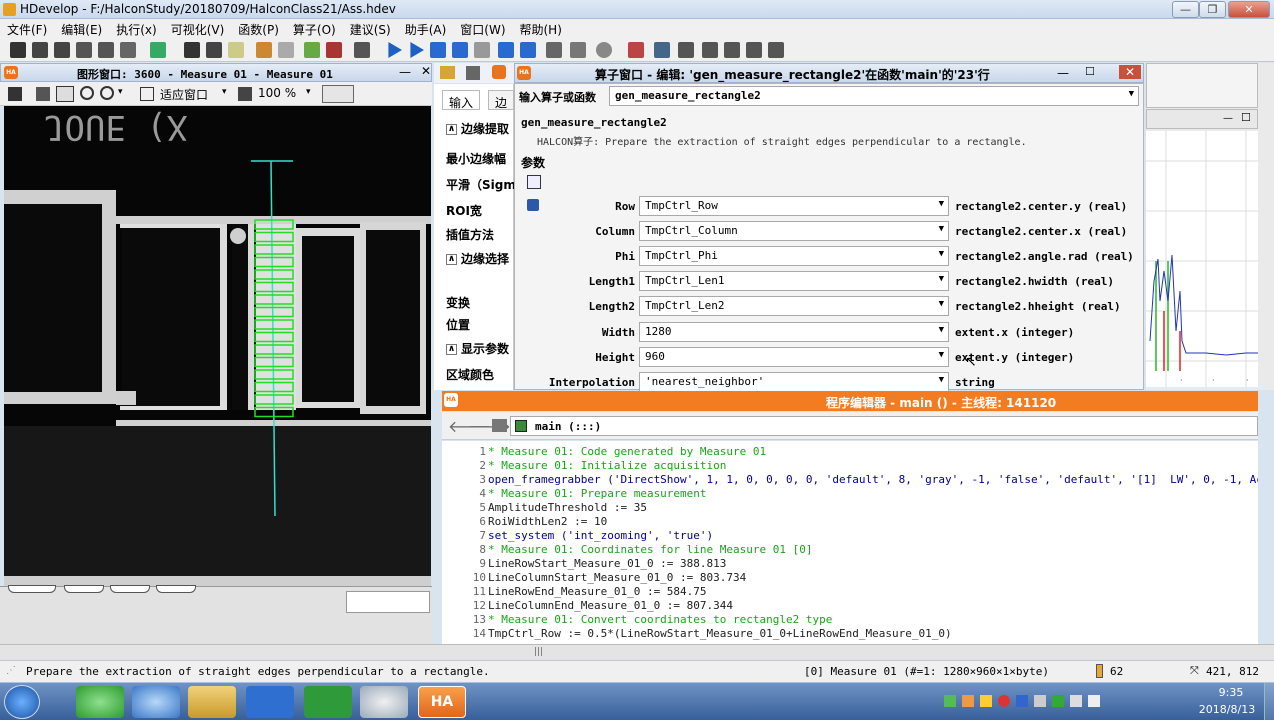 The height and width of the screenshot is (720, 1274). What do you see at coordinates (395, 50) in the screenshot?
I see `run-icon` at bounding box center [395, 50].